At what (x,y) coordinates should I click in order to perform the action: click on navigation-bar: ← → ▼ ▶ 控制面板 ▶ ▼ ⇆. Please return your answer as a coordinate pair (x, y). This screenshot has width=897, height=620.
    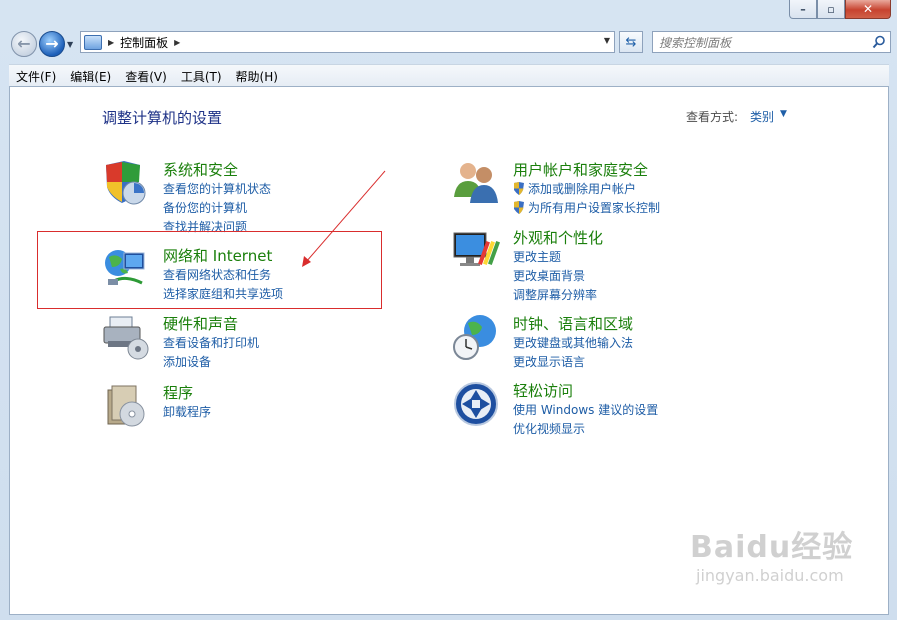
    Looking at the image, I should click on (448, 44).